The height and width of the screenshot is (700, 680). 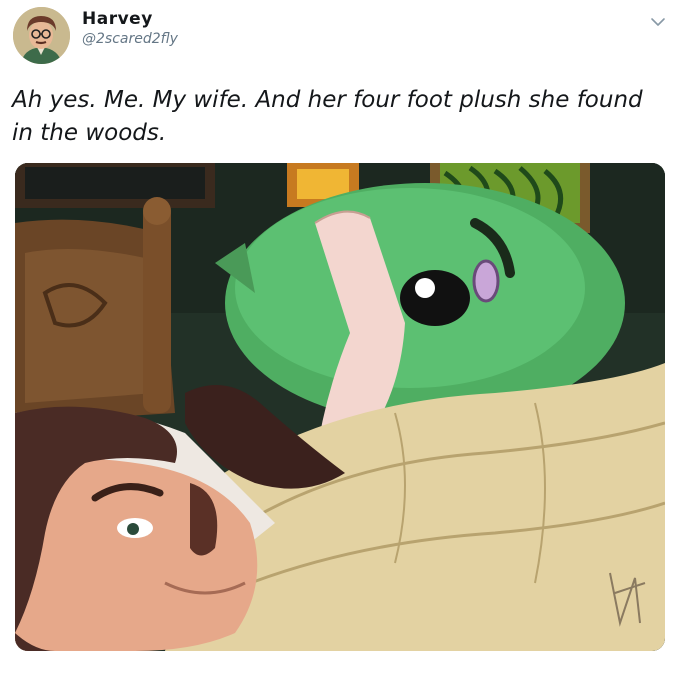 I want to click on avatar, so click(x=41, y=35).